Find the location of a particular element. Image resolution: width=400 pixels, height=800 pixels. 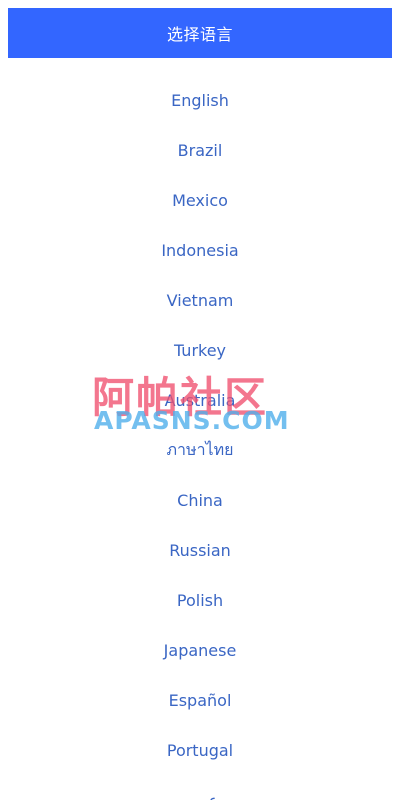

language-option-russian: Russian is located at coordinates (200, 550).